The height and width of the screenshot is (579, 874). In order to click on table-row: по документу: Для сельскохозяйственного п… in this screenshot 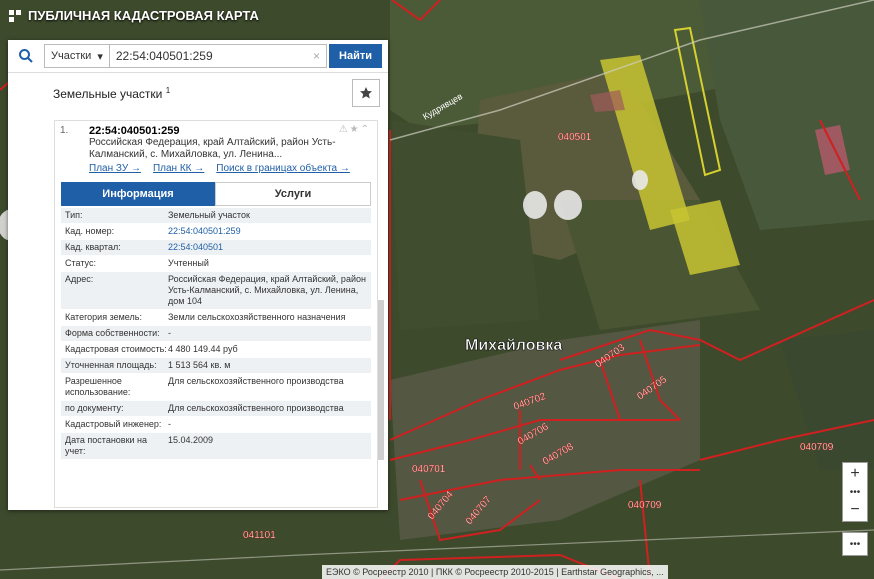, I will do `click(216, 409)`.